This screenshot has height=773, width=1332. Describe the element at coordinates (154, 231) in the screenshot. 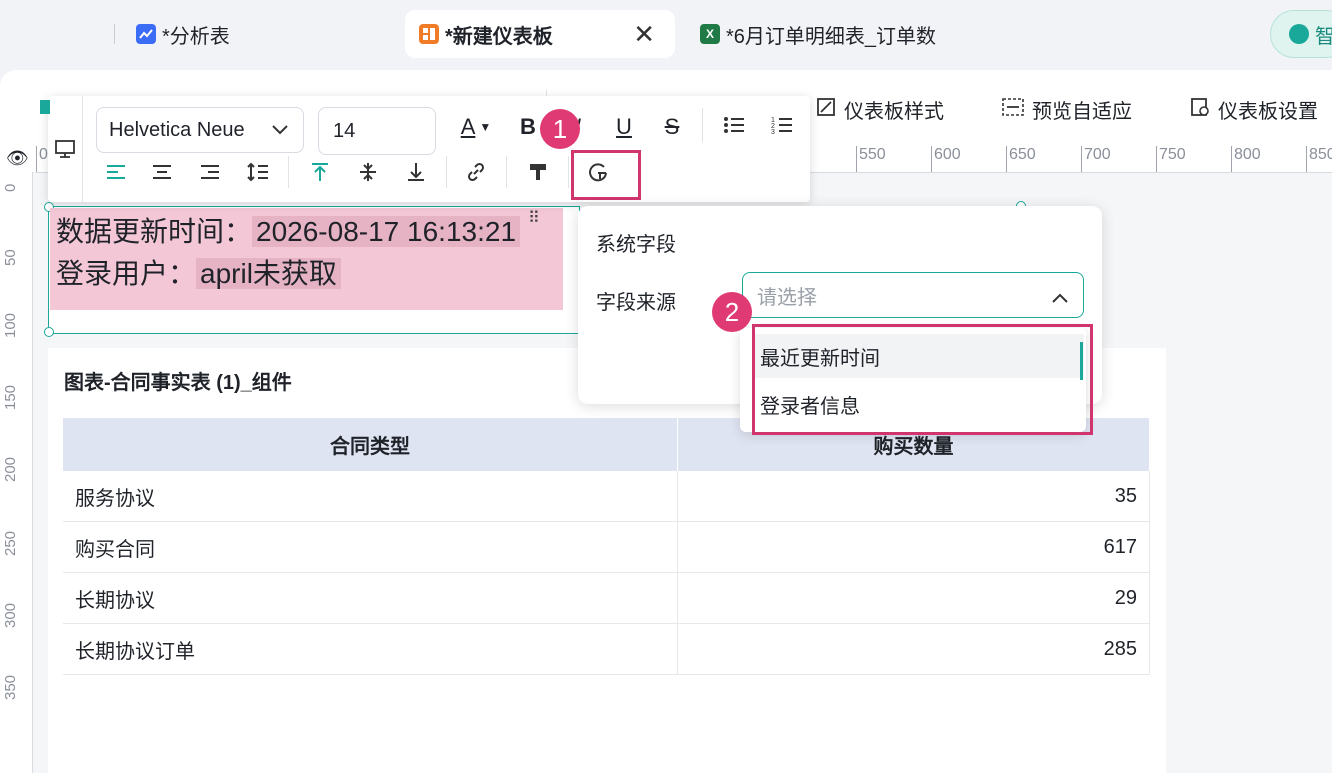

I see `update-time-label: 数据更新时间：` at that location.